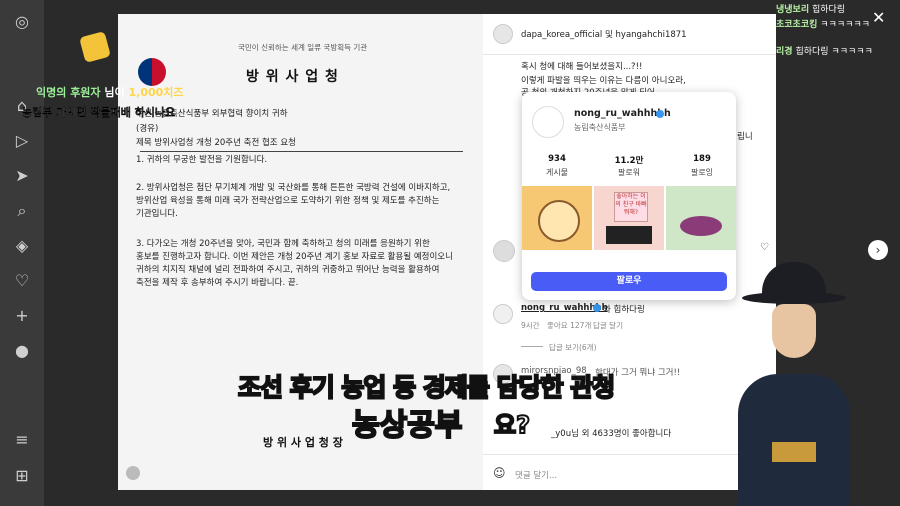 Image resolution: width=900 pixels, height=506 pixels. What do you see at coordinates (702, 172) in the screenshot?
I see `following-label: 팔로잉` at bounding box center [702, 172].